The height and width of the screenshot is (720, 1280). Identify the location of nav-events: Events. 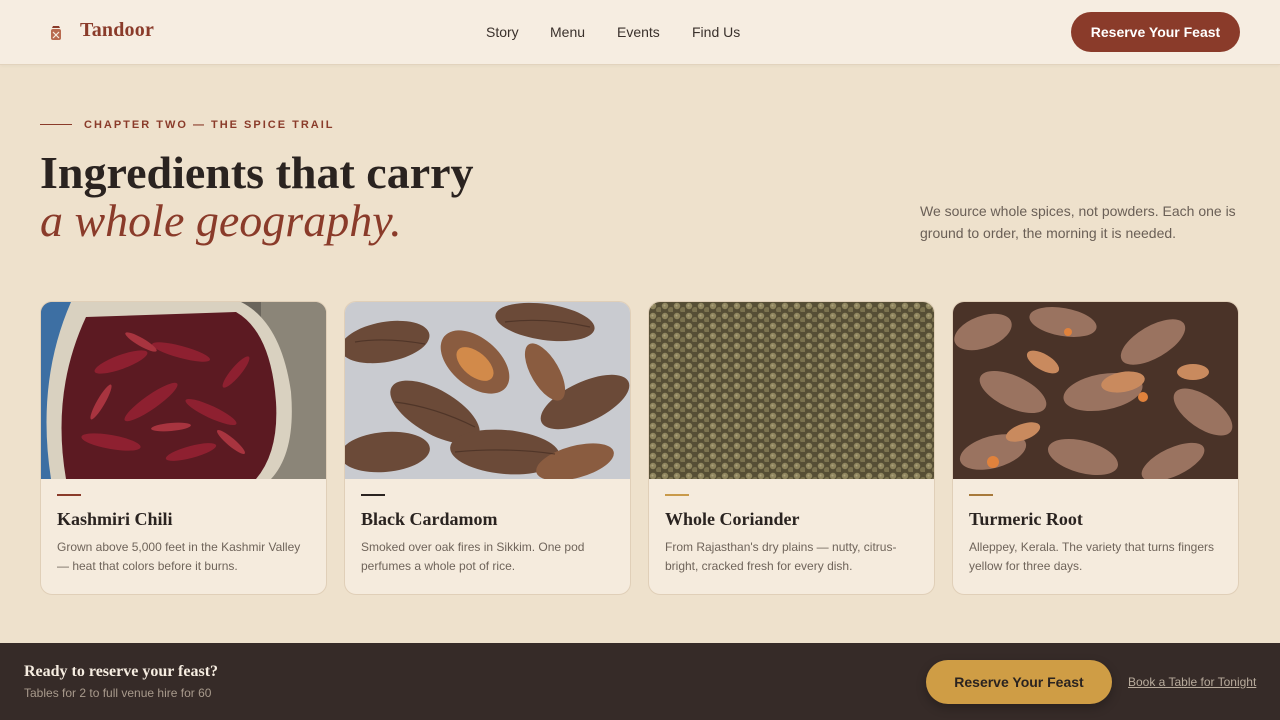
(638, 32).